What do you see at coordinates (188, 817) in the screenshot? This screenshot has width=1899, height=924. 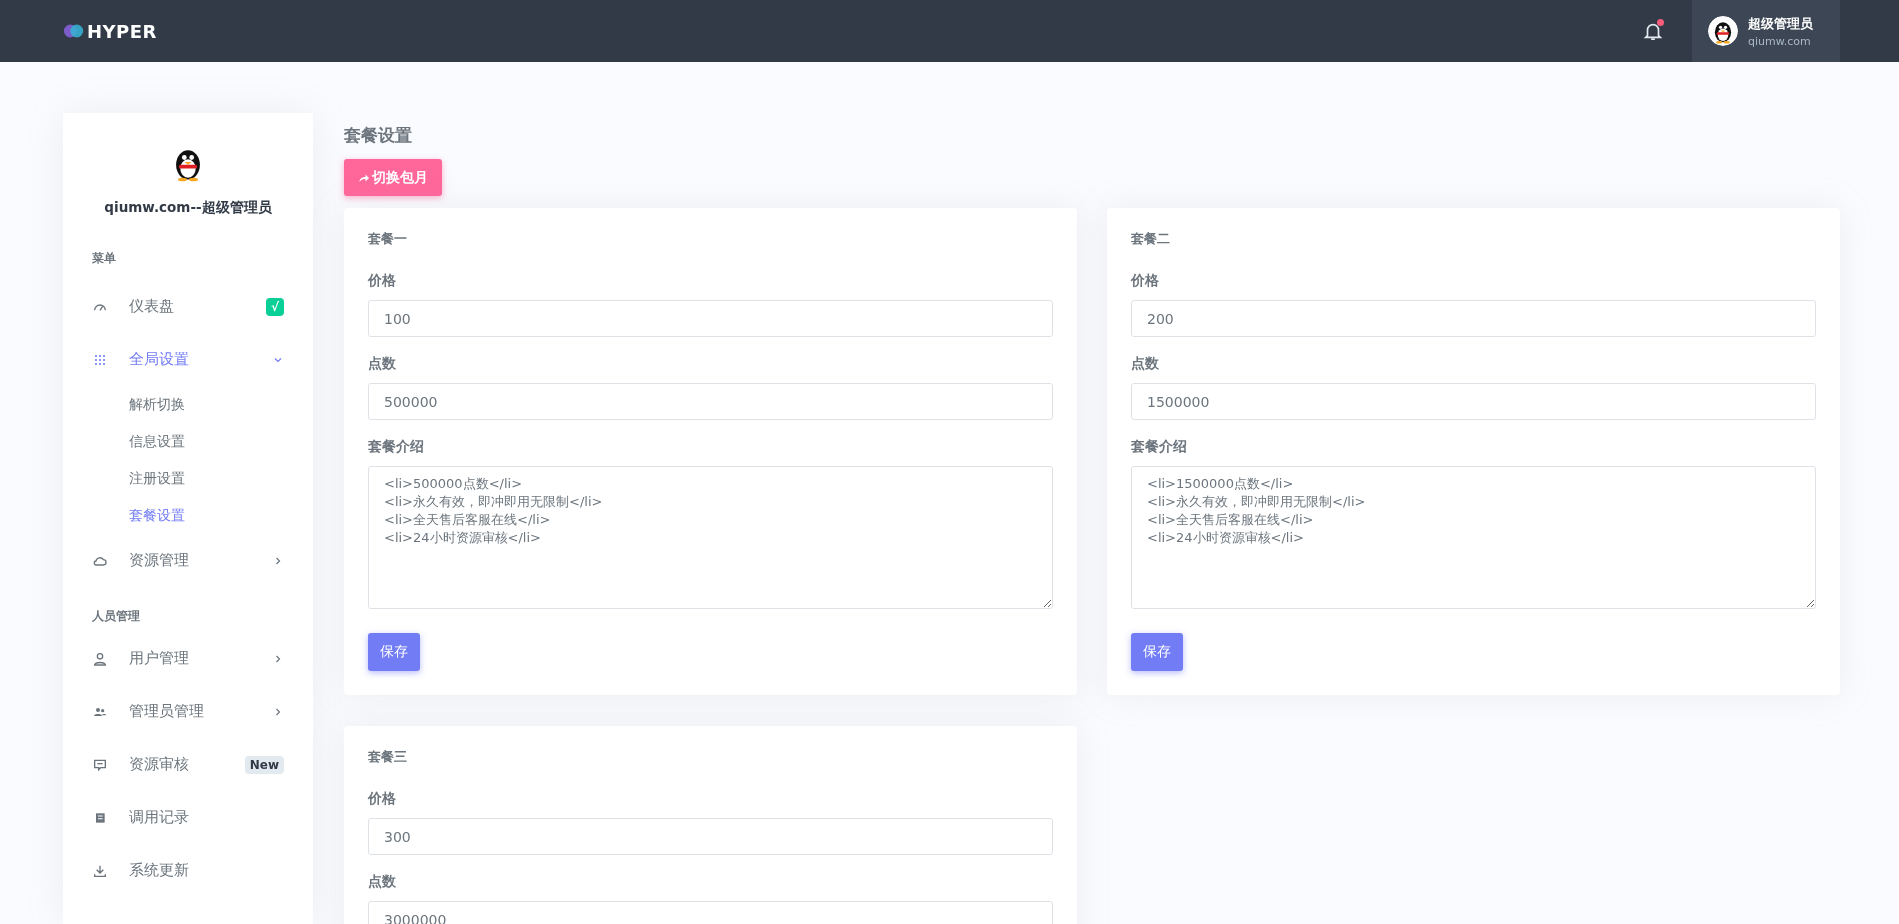 I see `menu-item: 调用记录` at bounding box center [188, 817].